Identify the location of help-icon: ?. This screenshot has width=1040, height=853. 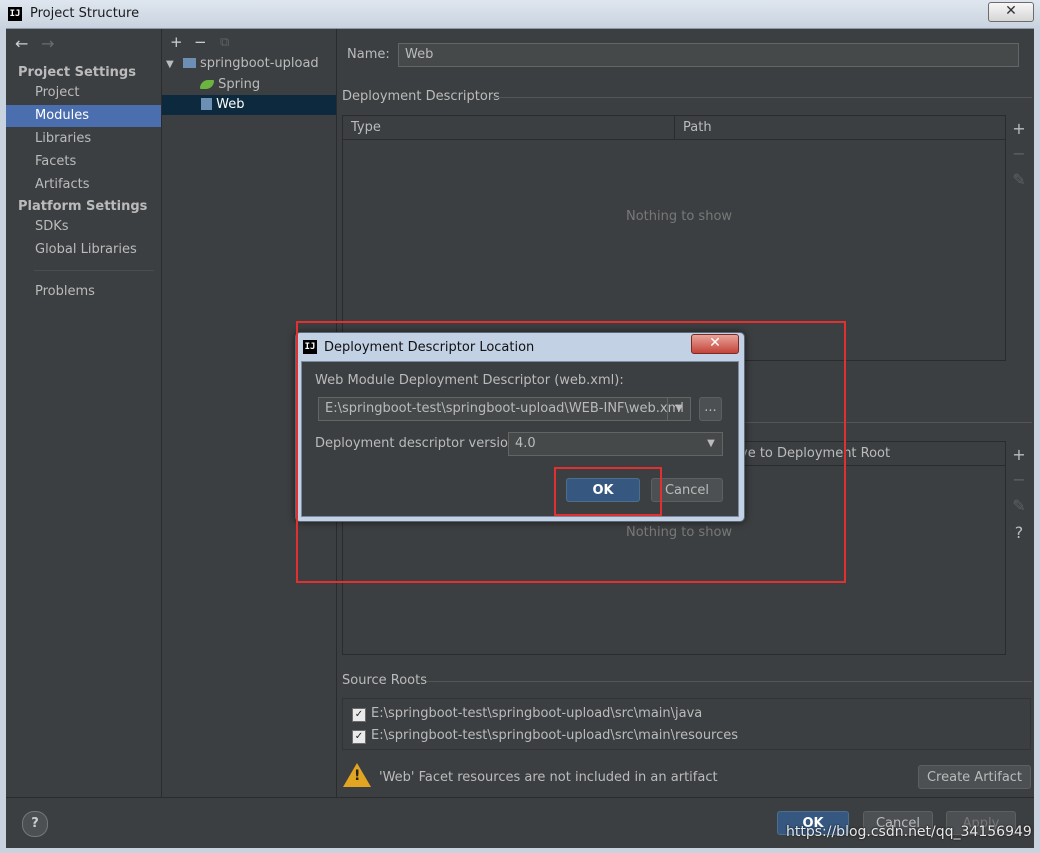
(1019, 532).